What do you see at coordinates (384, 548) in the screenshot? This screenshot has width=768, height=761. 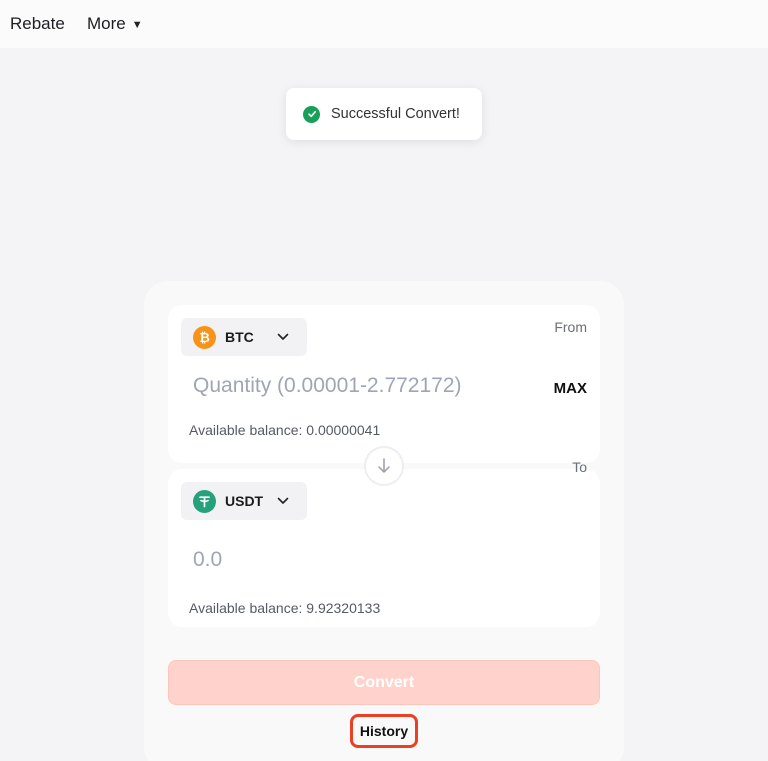 I see `to-box: USDT 0.0 Available balance: 9.92320133` at bounding box center [384, 548].